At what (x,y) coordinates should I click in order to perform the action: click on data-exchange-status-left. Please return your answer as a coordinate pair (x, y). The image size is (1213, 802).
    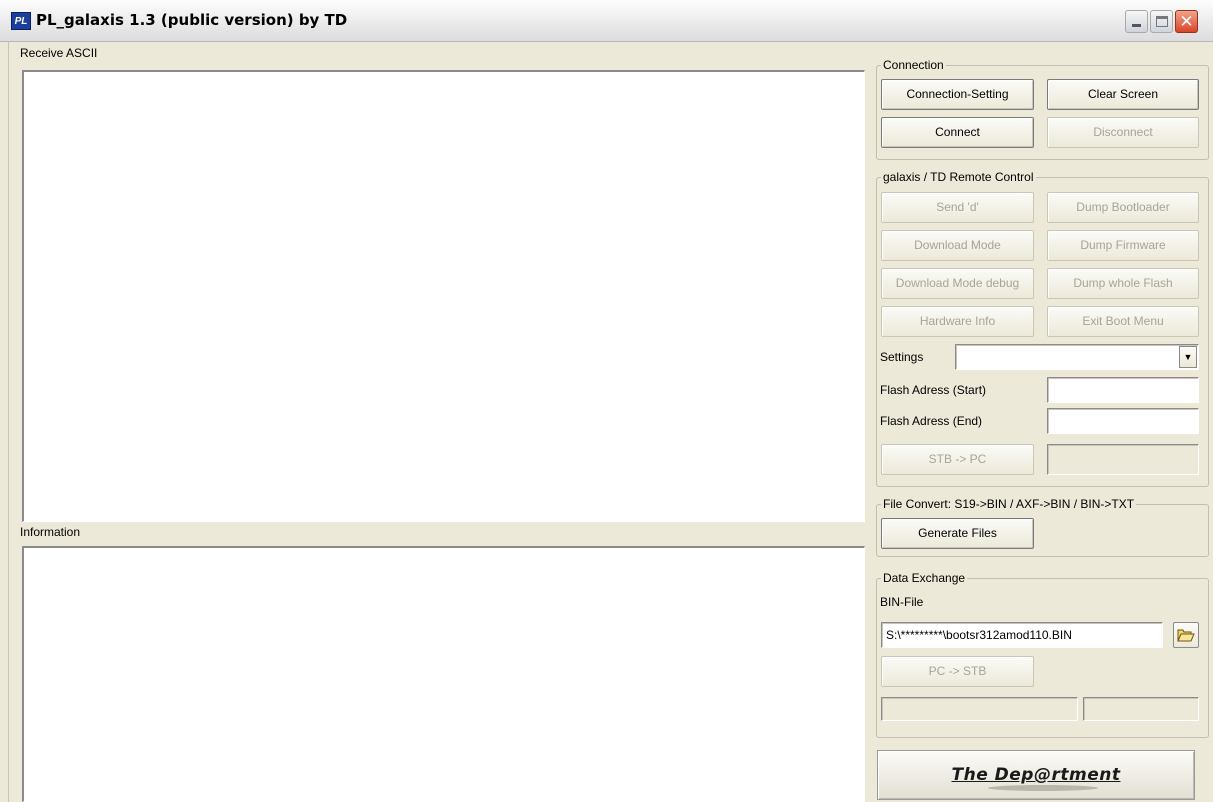
    Looking at the image, I should click on (979, 709).